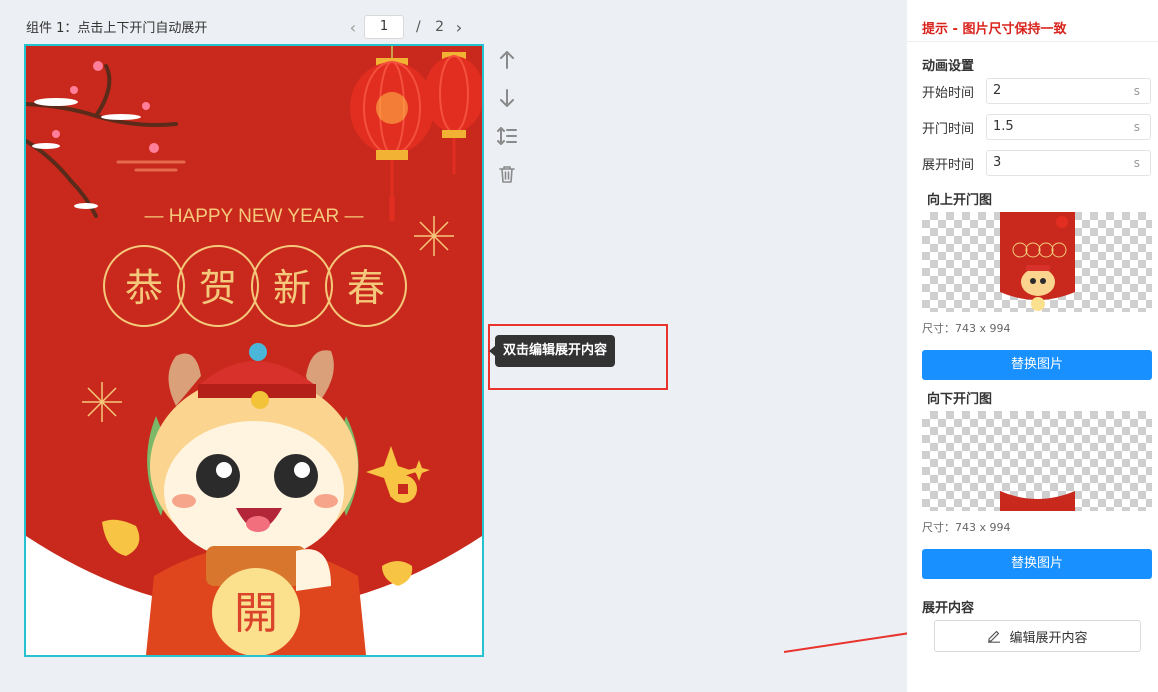  What do you see at coordinates (439, 27) in the screenshot?
I see `page-count: 2` at bounding box center [439, 27].